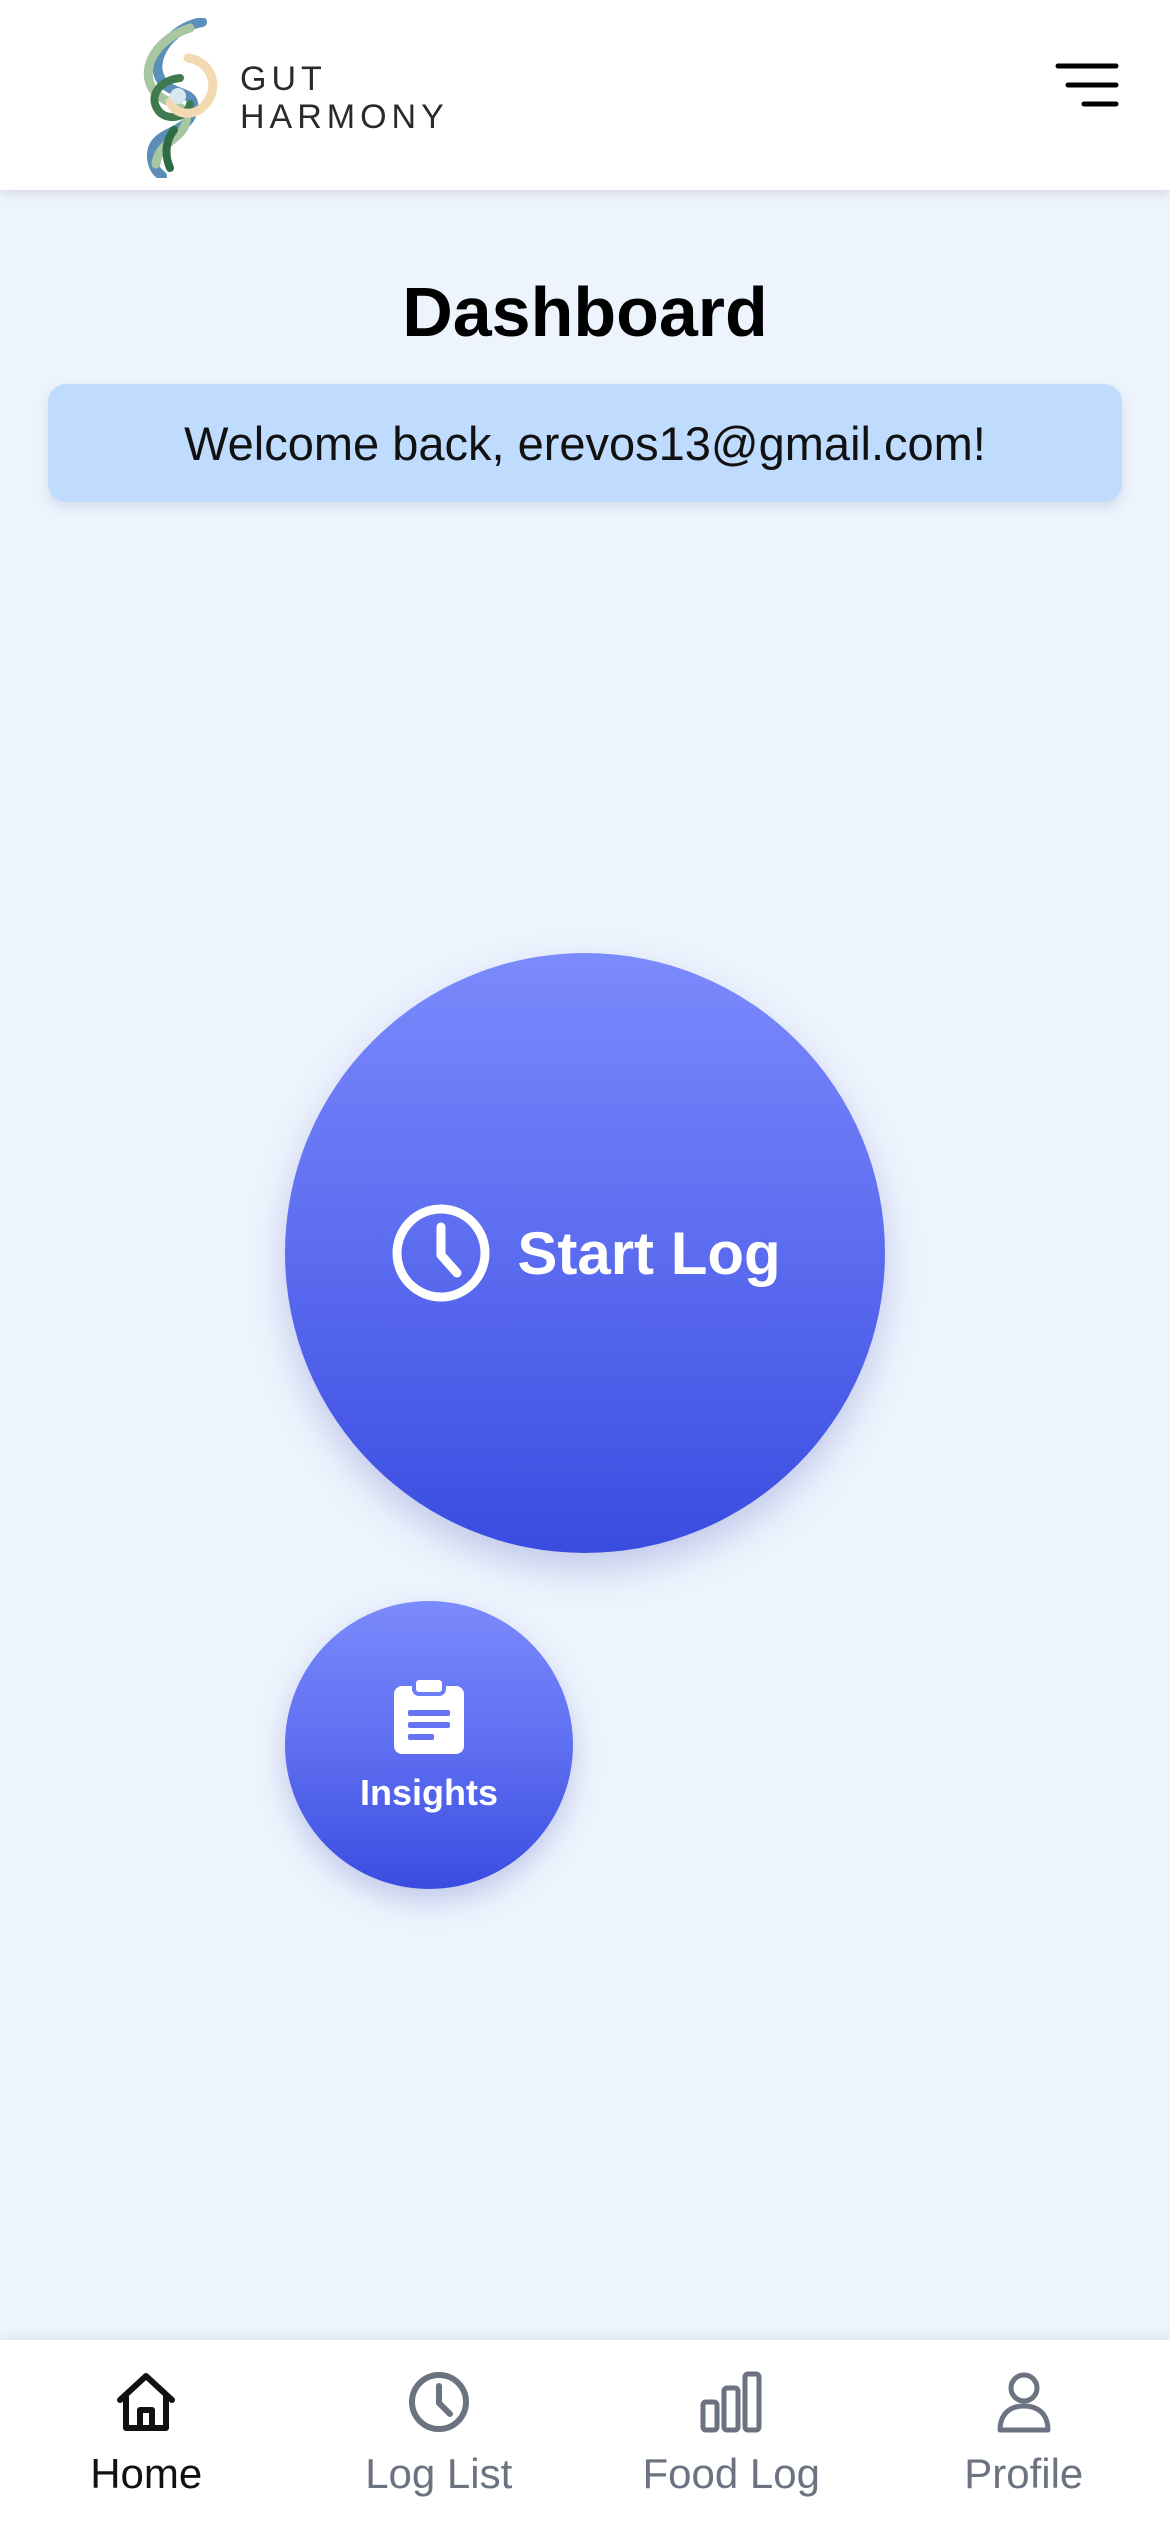 The image size is (1170, 2532). I want to click on nav-label-home: Home, so click(146, 2473).